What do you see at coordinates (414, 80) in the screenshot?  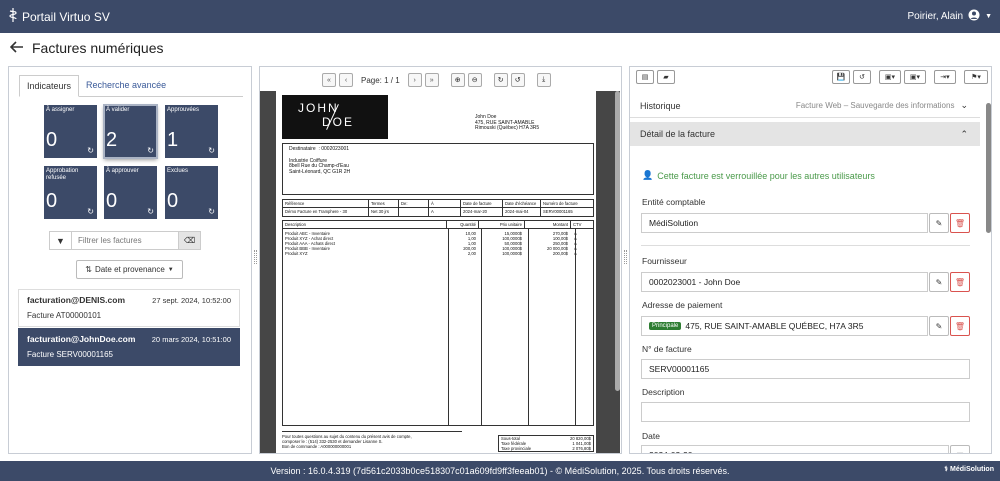 I see `next-page-button: ›` at bounding box center [414, 80].